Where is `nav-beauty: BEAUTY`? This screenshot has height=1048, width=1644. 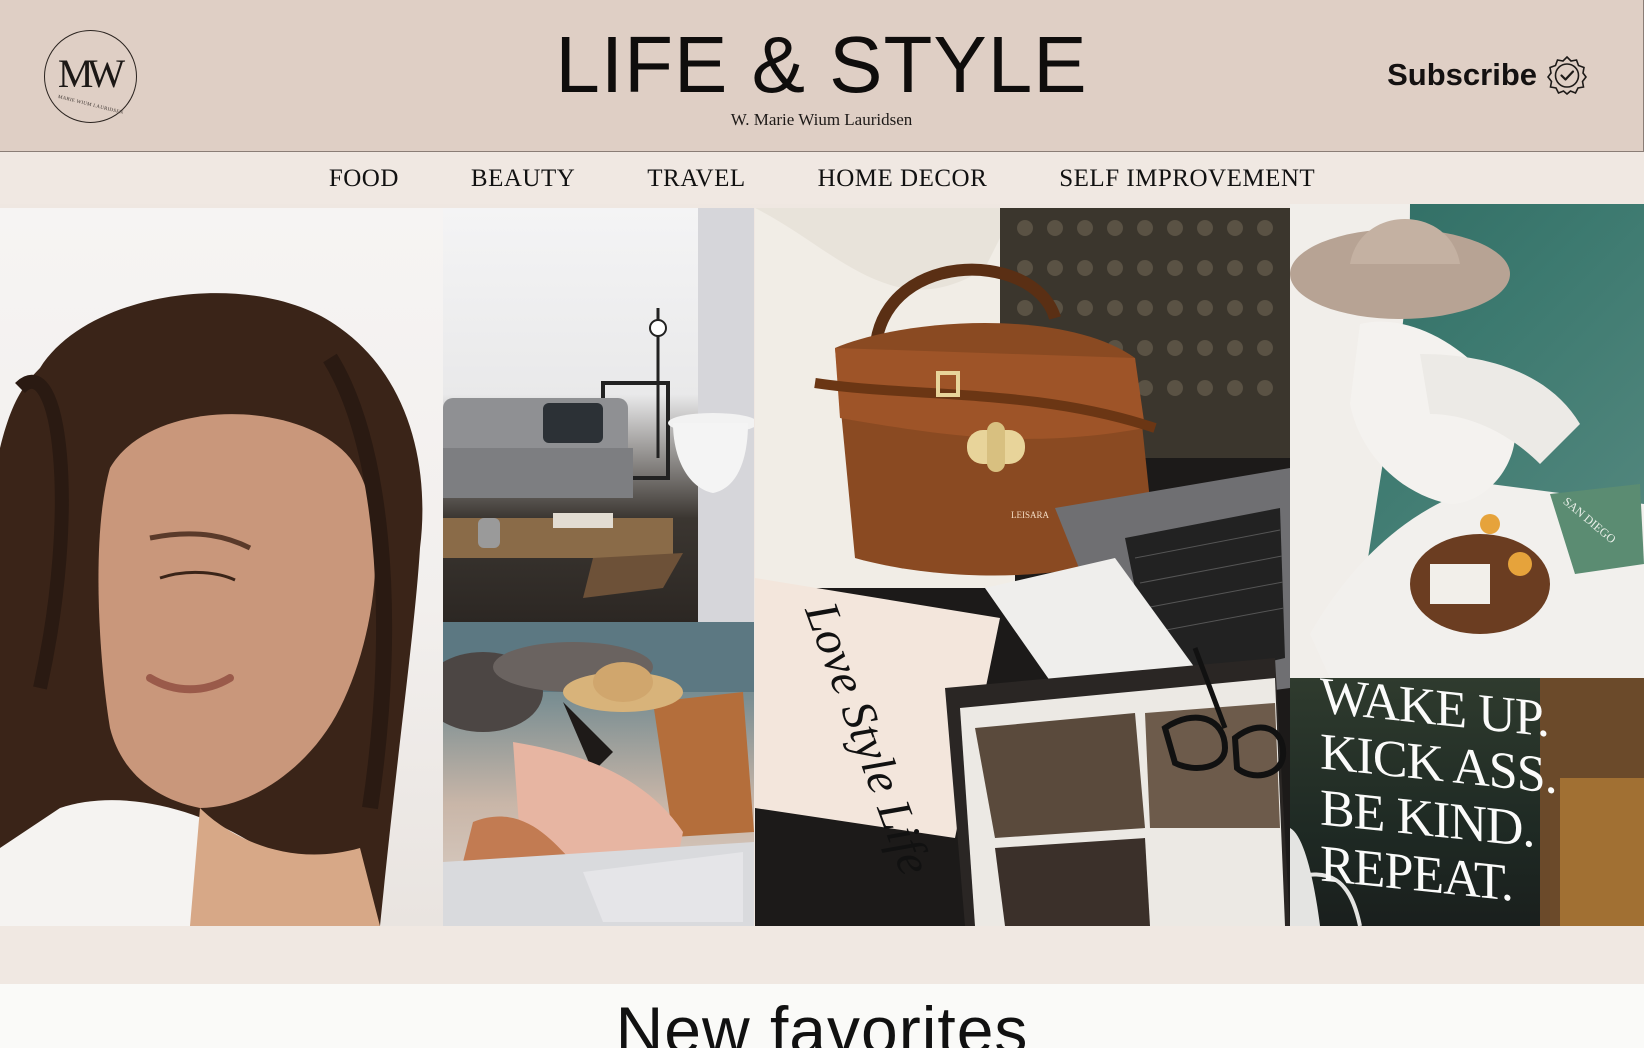
nav-beauty: BEAUTY is located at coordinates (523, 179).